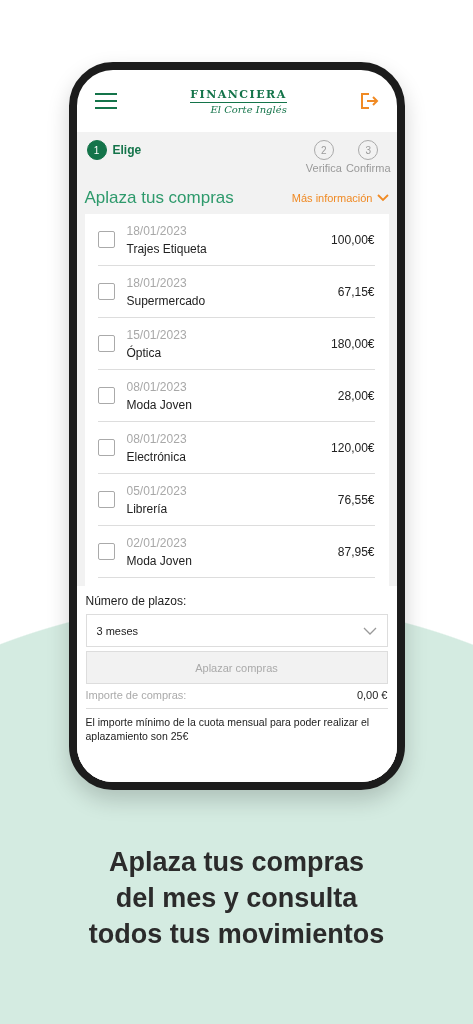  Describe the element at coordinates (323, 157) in the screenshot. I see `step-tab: 2 Verifica` at that location.